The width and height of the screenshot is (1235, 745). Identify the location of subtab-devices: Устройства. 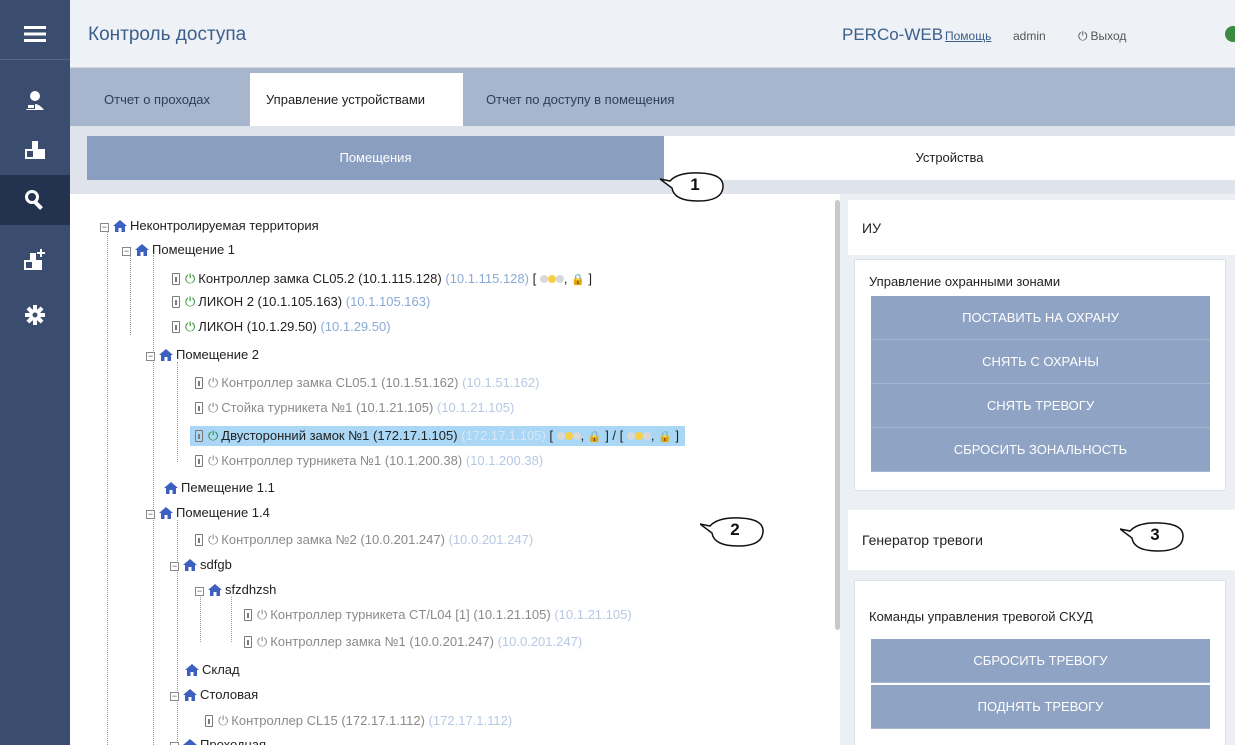
(949, 158).